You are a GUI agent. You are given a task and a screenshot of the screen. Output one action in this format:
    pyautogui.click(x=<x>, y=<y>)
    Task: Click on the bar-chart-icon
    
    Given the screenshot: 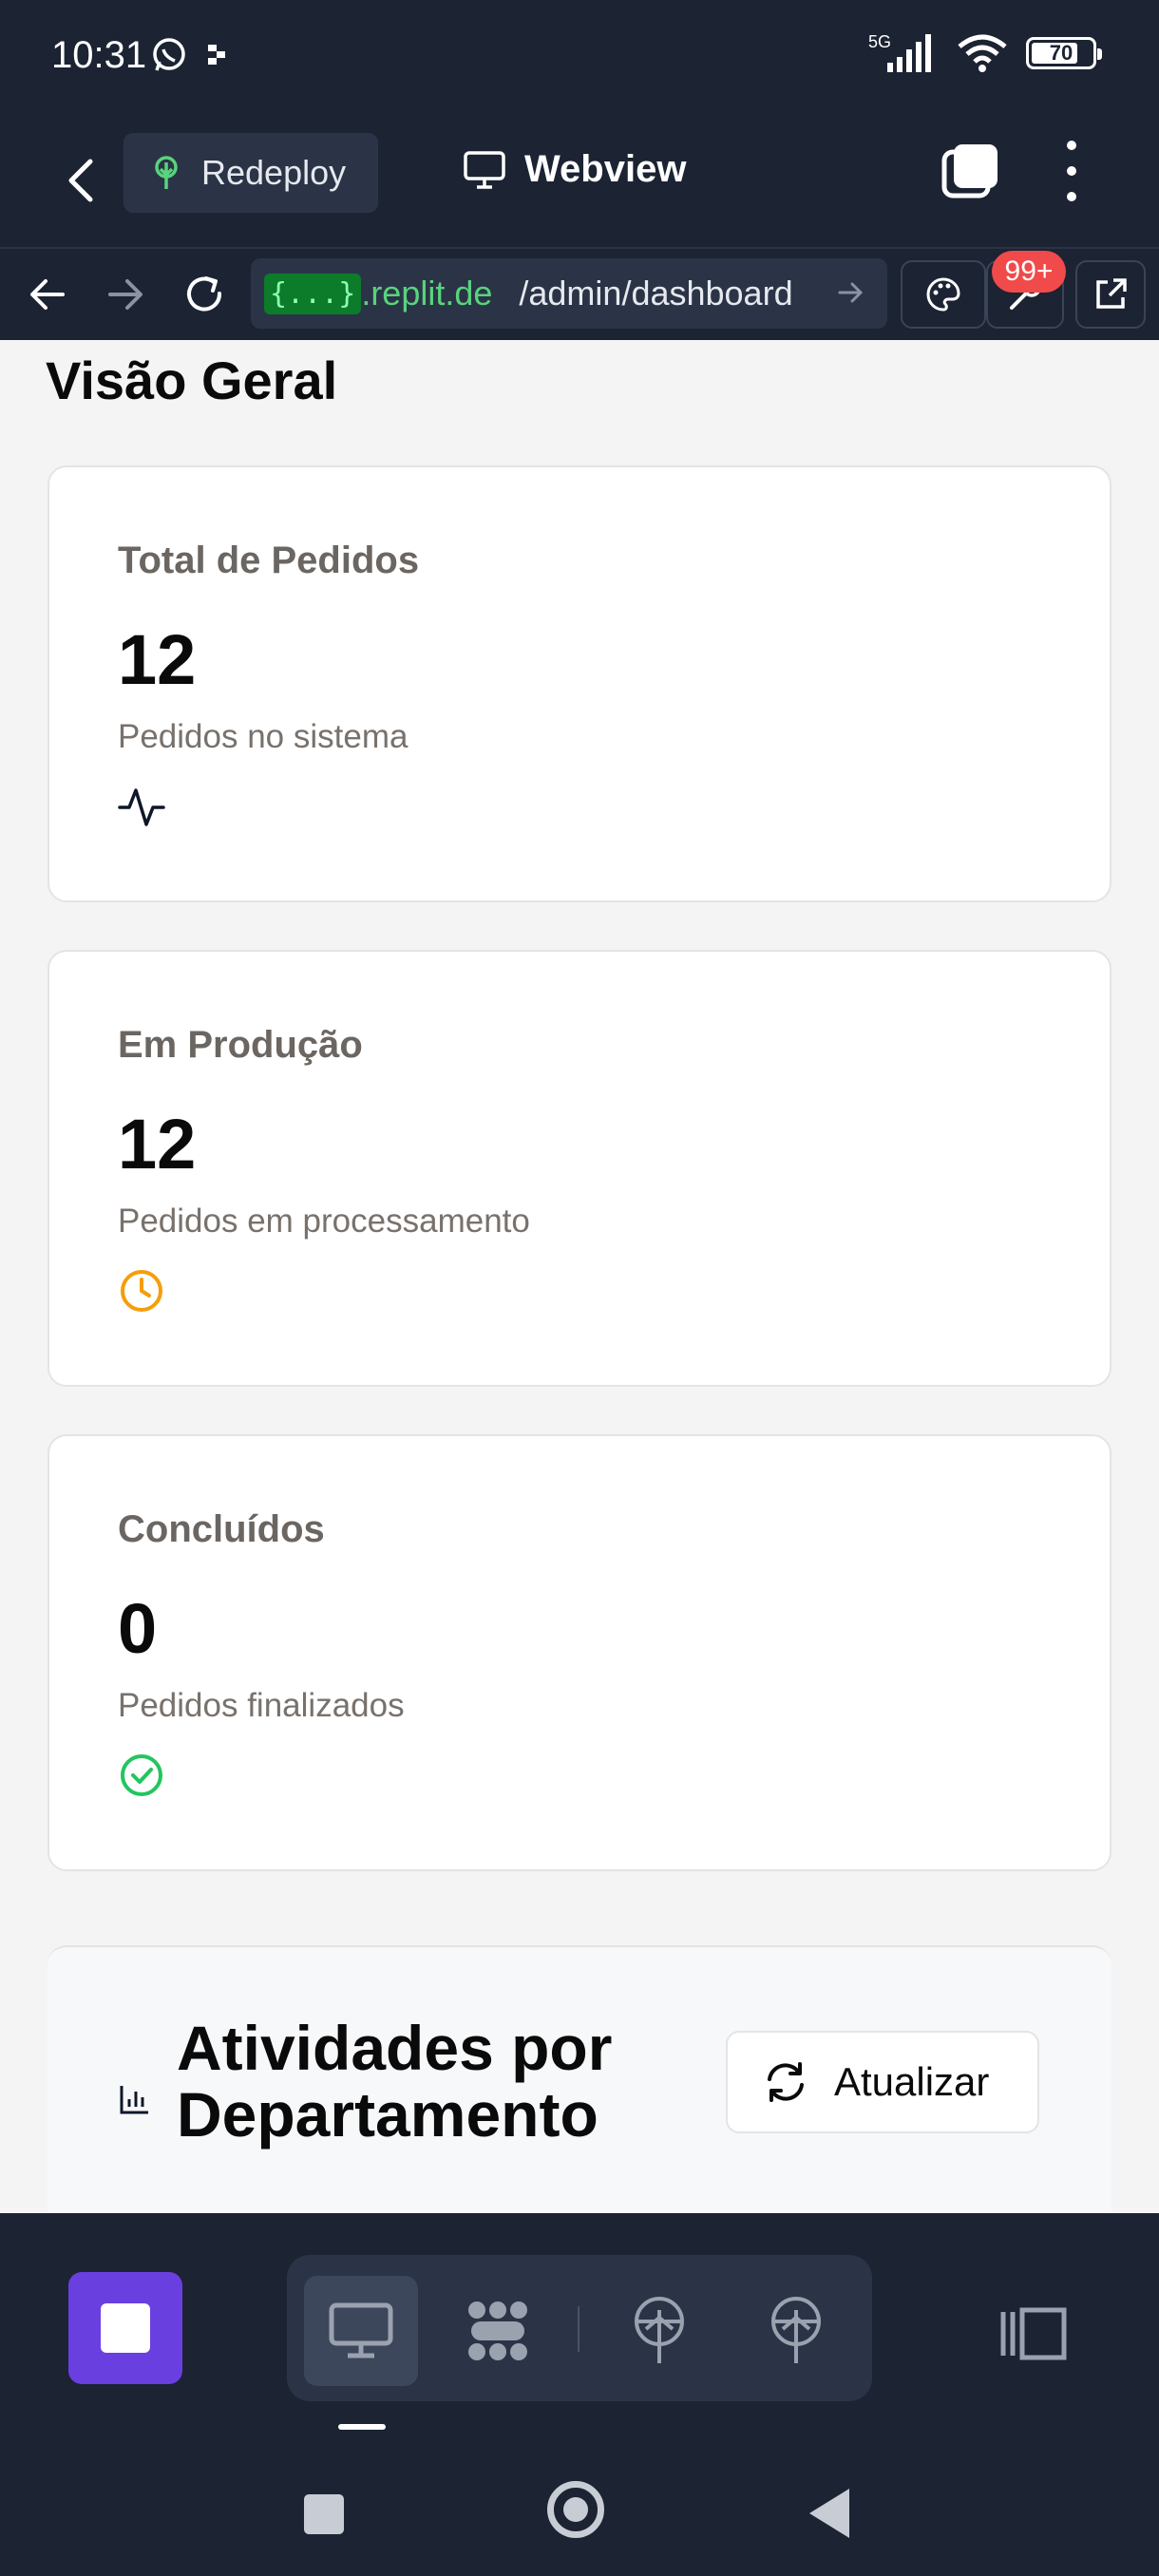 What is the action you would take?
    pyautogui.click(x=134, y=2100)
    